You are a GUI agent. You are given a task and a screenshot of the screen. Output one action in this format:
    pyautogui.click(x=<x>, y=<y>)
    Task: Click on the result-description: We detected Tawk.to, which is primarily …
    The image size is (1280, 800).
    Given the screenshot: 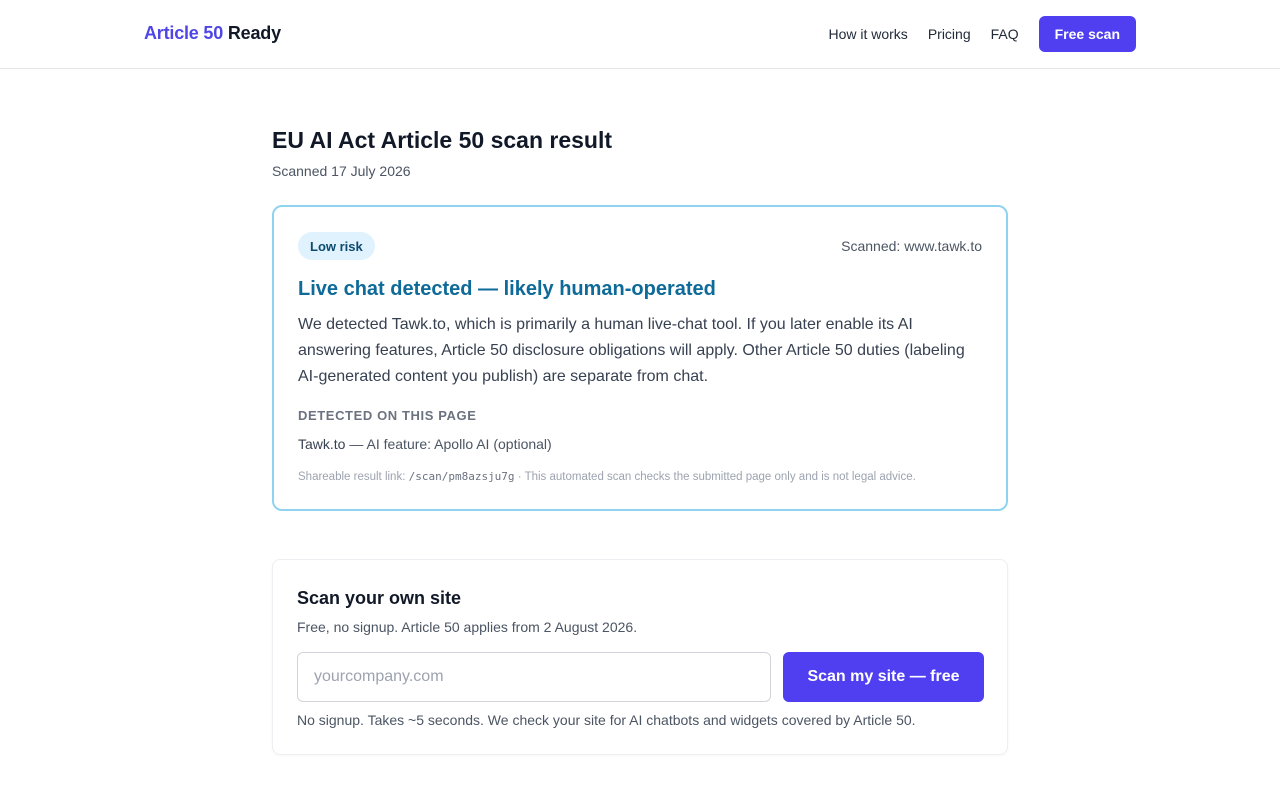 What is the action you would take?
    pyautogui.click(x=631, y=350)
    